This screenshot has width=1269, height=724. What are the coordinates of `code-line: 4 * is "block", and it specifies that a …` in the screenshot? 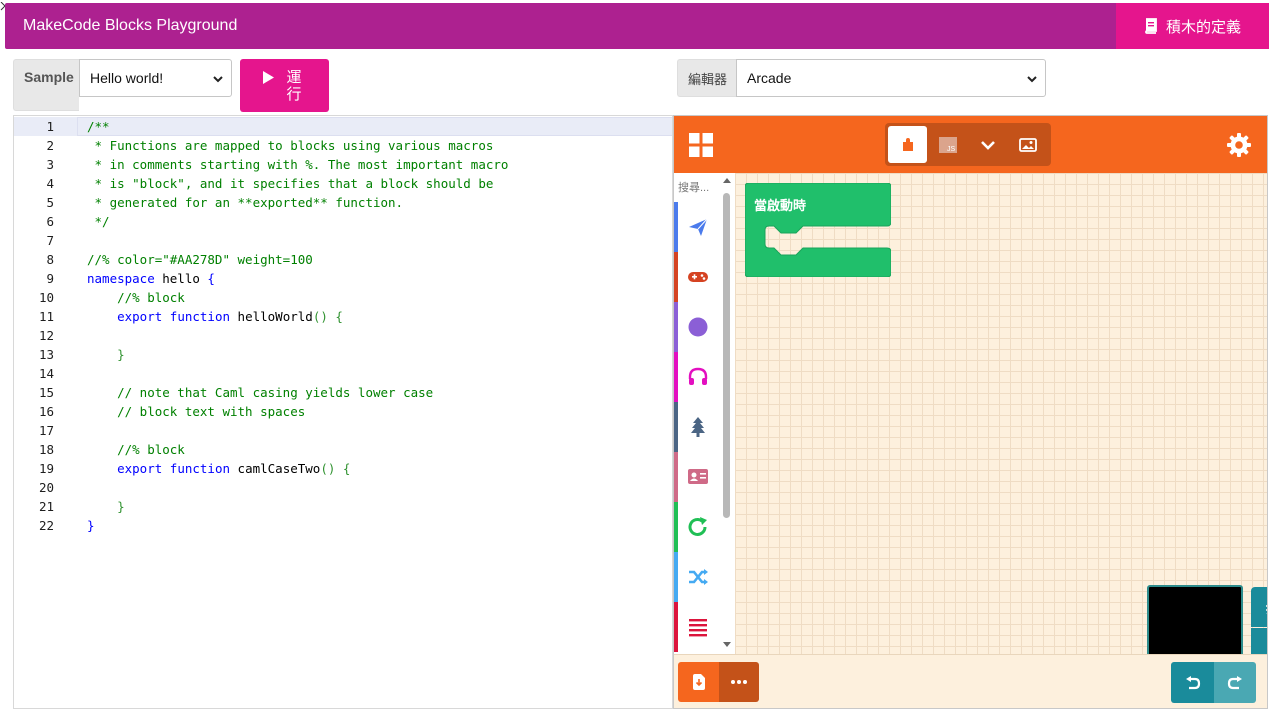 It's located at (343, 183).